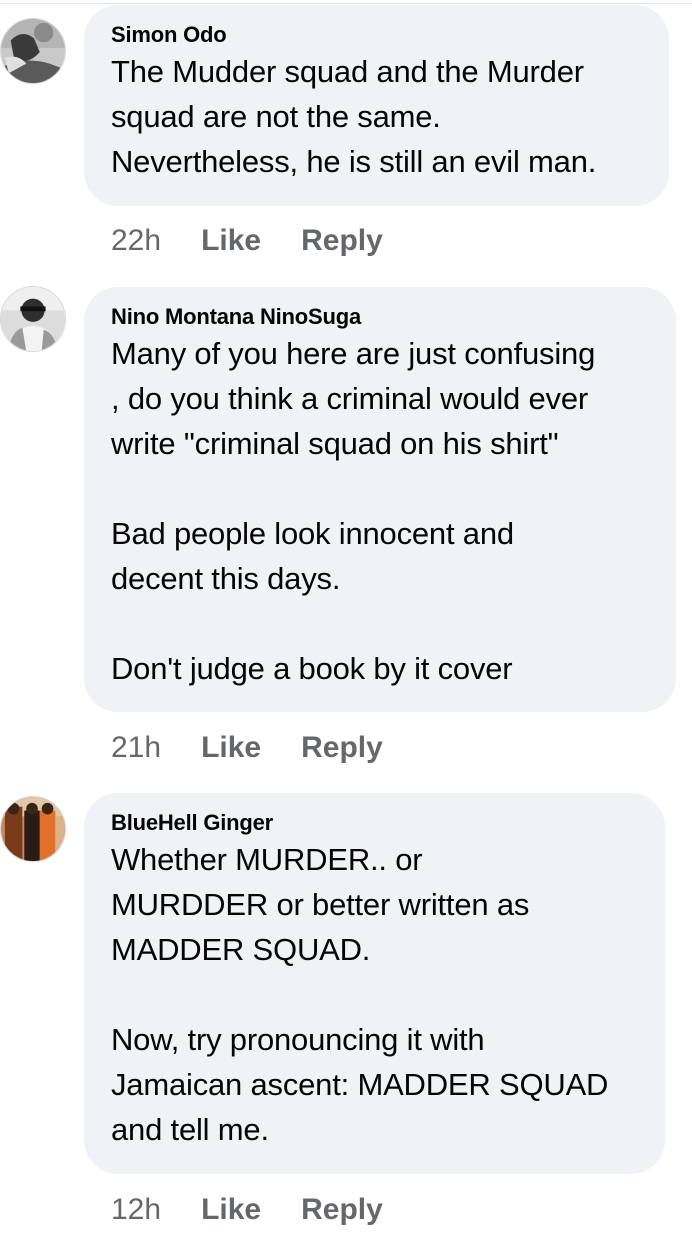 Image resolution: width=692 pixels, height=1238 pixels. What do you see at coordinates (136, 748) in the screenshot?
I see `comment-timestamp: 21h` at bounding box center [136, 748].